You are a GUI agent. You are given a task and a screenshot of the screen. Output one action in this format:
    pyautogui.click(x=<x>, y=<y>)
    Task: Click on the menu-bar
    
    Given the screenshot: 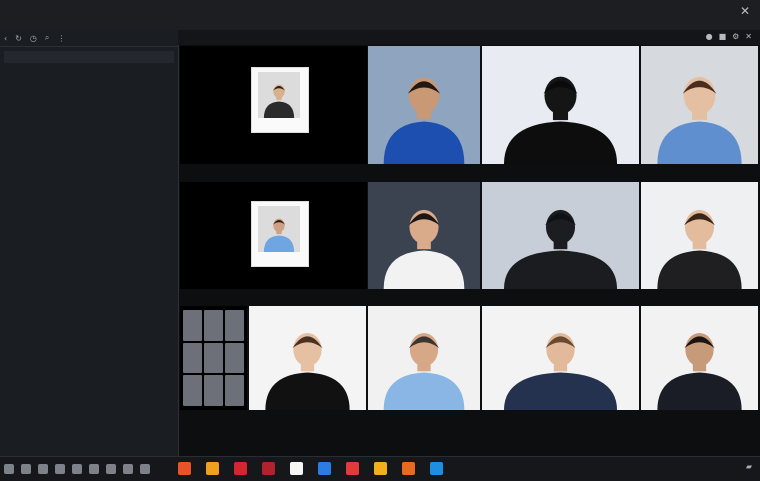 What is the action you would take?
    pyautogui.click(x=3, y=24)
    